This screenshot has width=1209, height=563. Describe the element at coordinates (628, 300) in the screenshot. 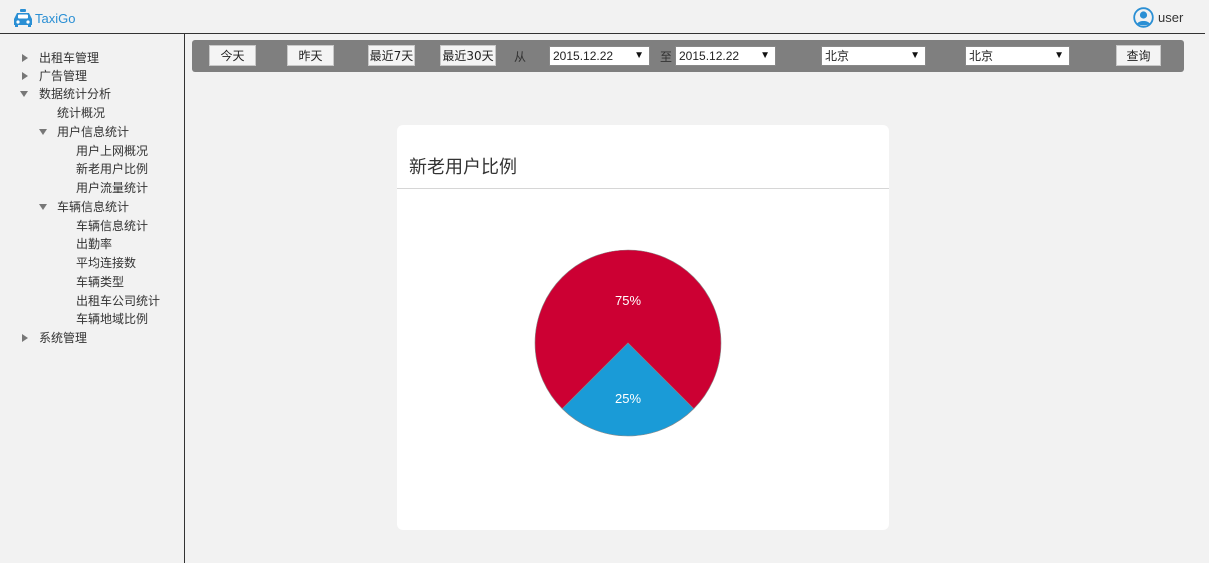

I see `pie-slice-label-1: 75%` at that location.